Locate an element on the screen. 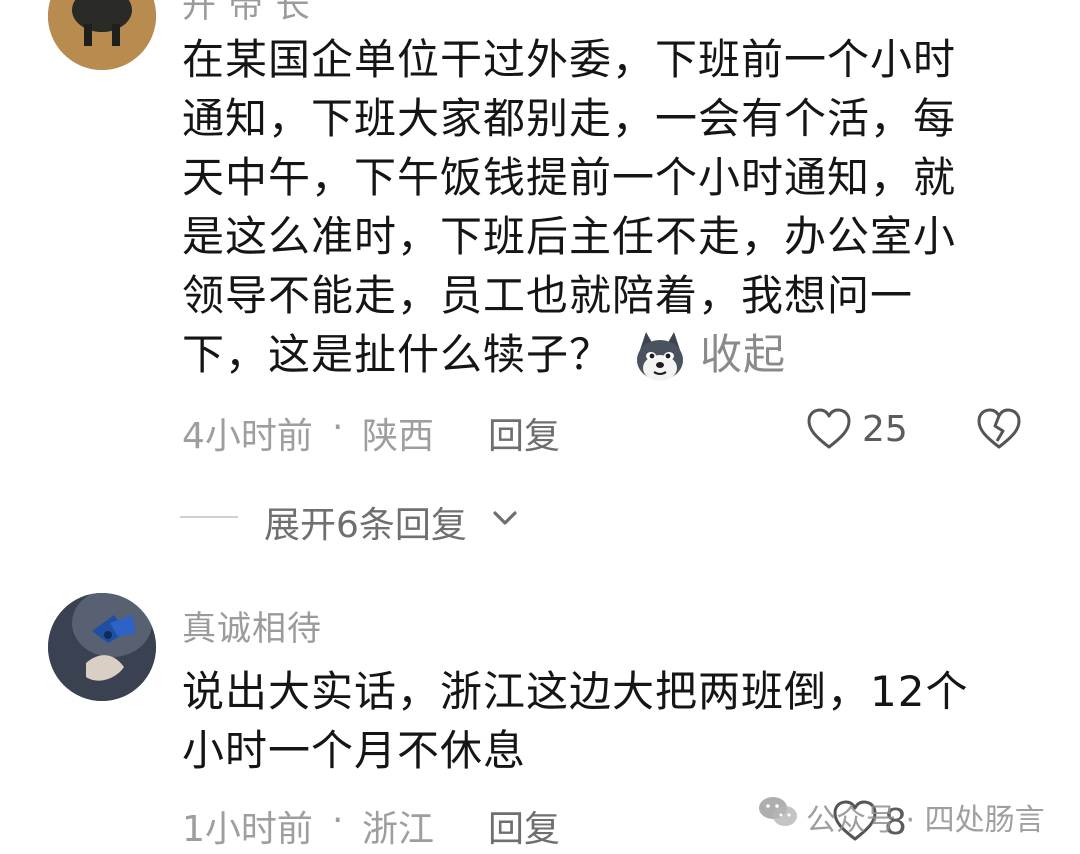 The height and width of the screenshot is (854, 1080). comment-text-line: 天中午，下午饭钱提前一个小时通知，就 is located at coordinates (569, 177).